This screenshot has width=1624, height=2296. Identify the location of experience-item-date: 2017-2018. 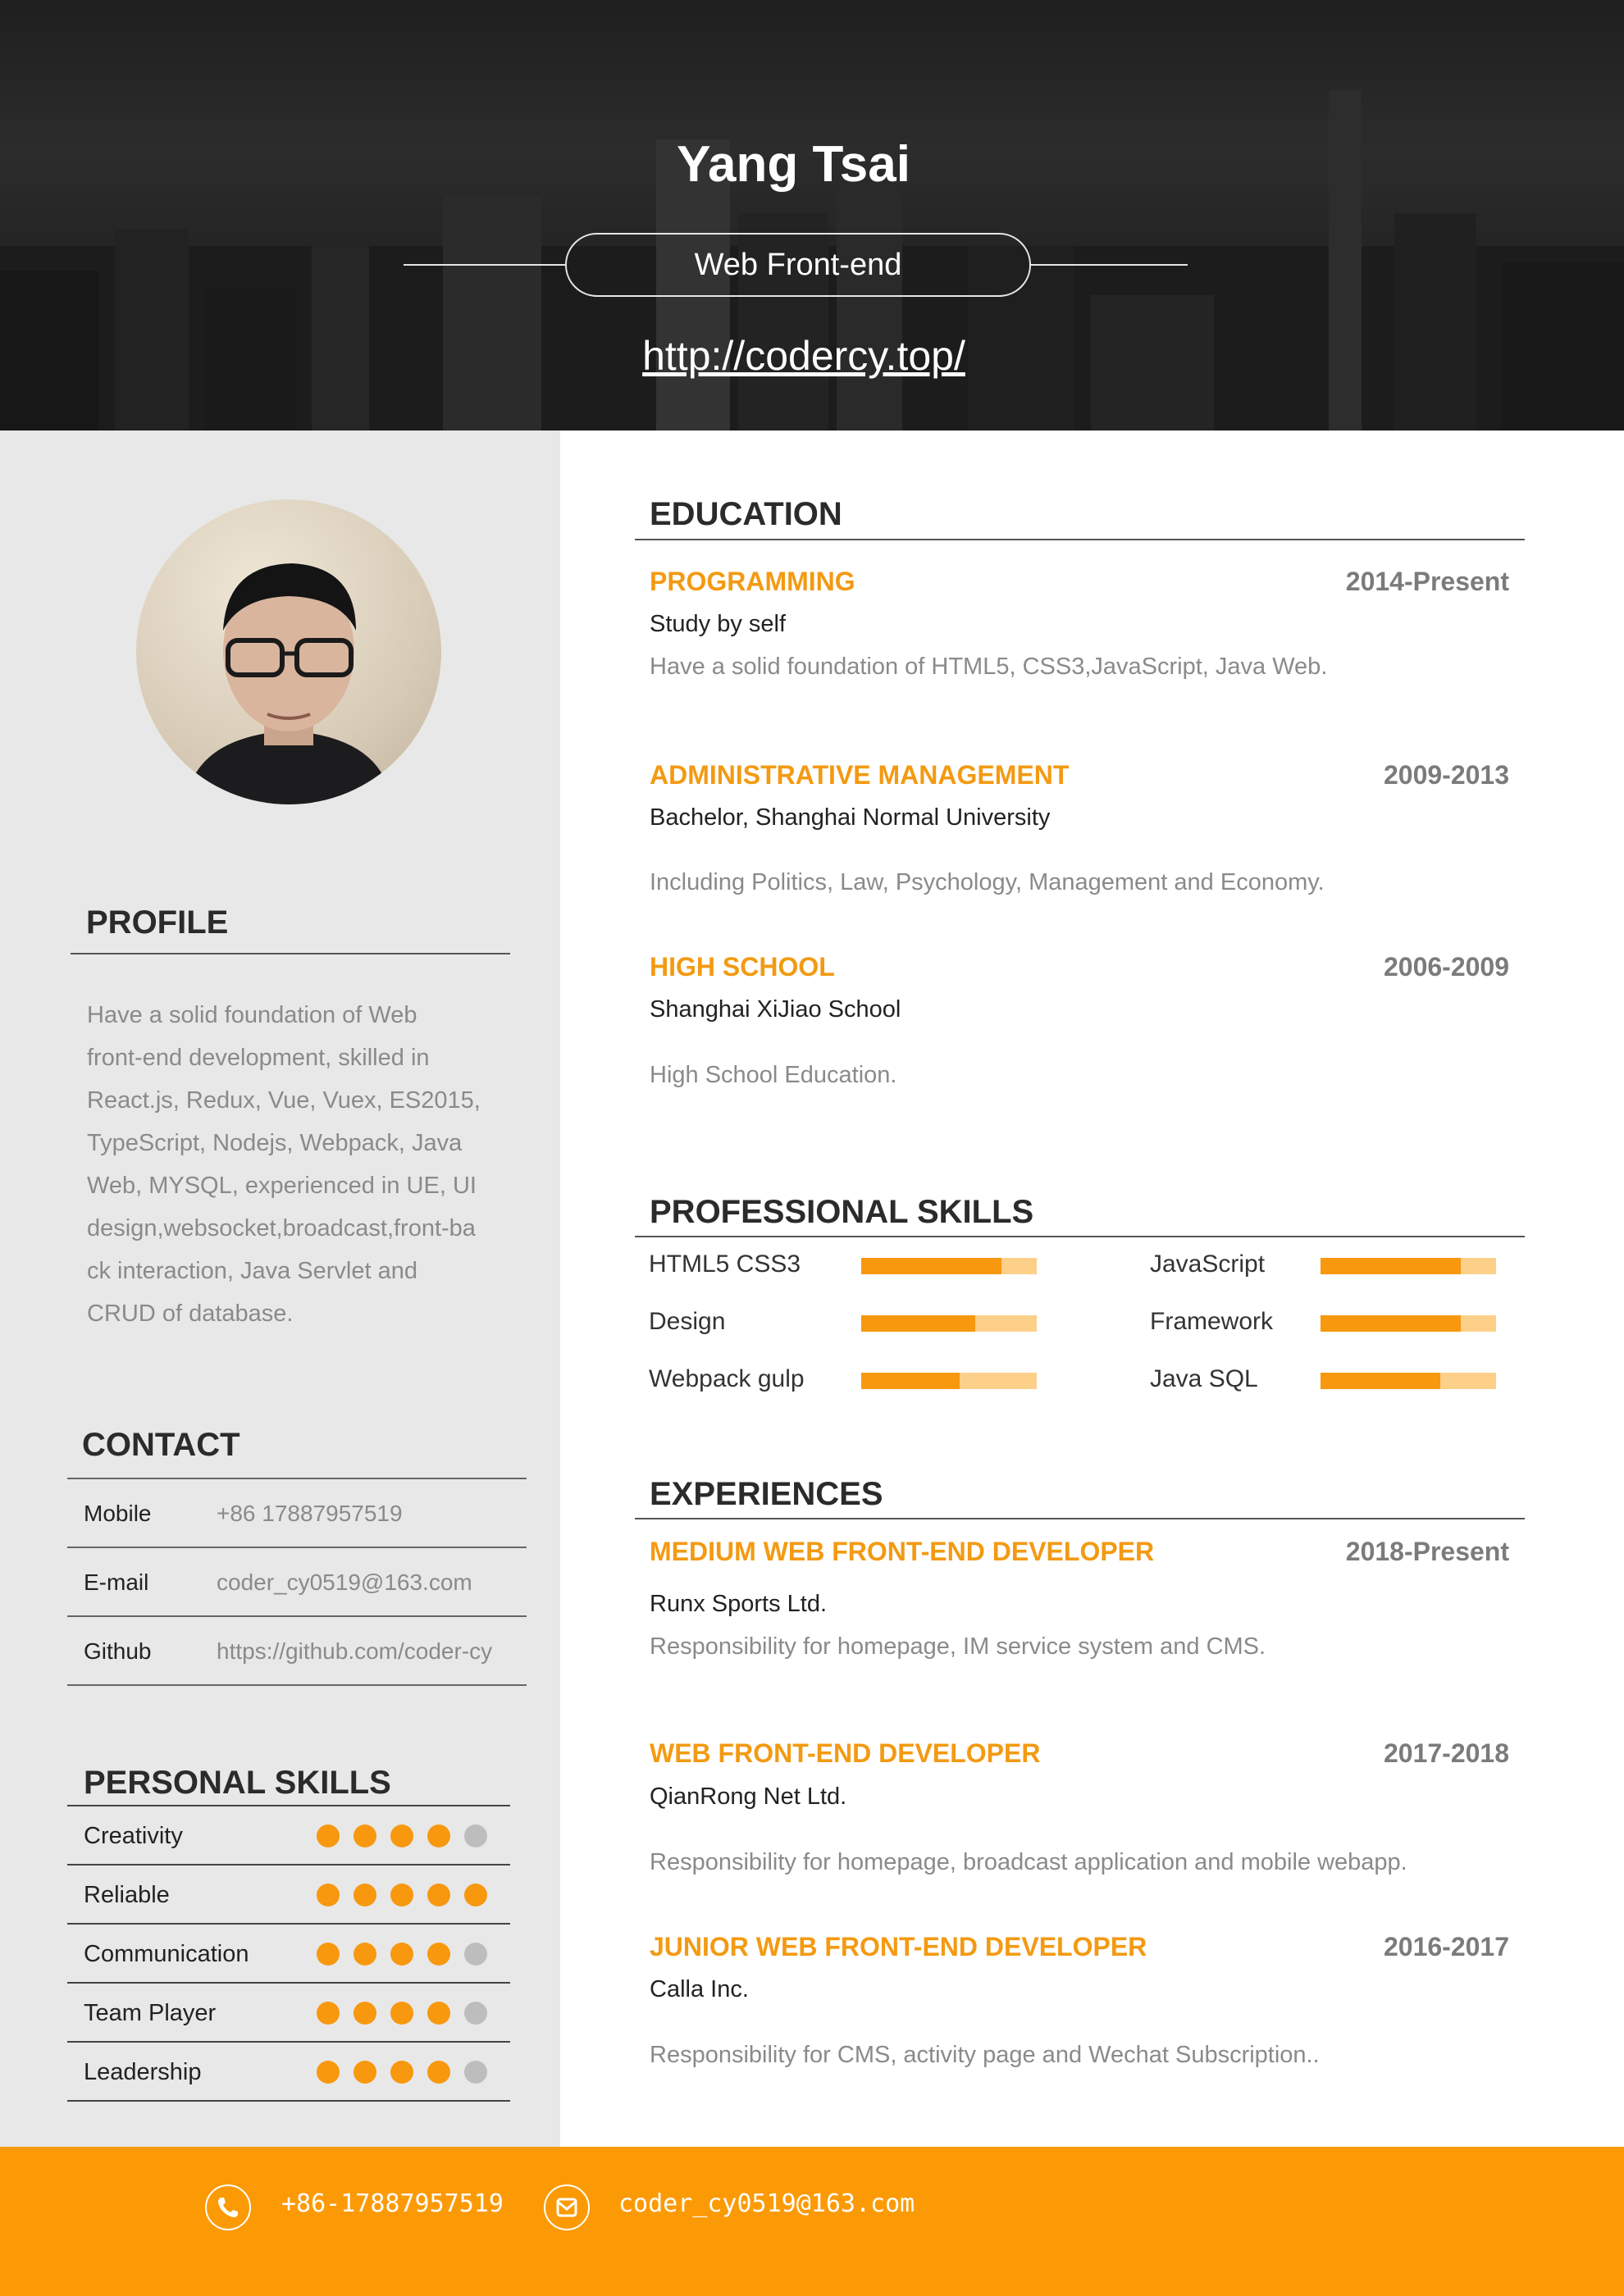
(1446, 1753).